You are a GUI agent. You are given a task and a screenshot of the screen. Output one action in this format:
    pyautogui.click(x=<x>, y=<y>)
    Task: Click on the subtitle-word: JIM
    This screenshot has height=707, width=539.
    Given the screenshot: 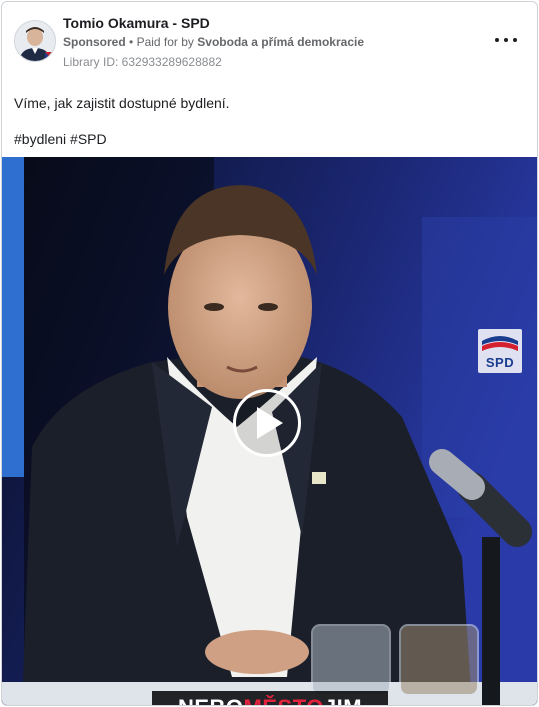 What is the action you would take?
    pyautogui.click(x=343, y=700)
    